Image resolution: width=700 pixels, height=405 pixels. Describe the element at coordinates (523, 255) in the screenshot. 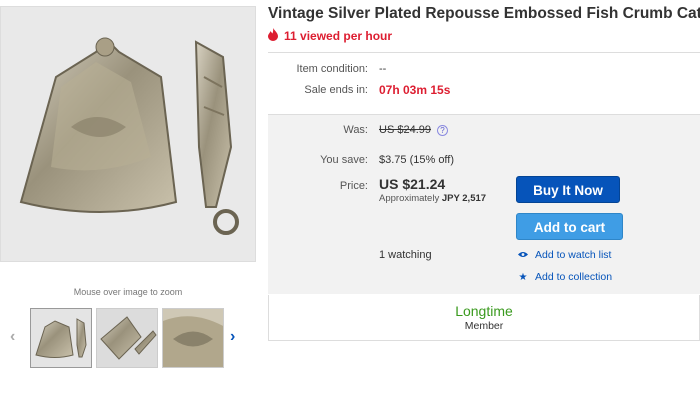

I see `eye-icon` at that location.